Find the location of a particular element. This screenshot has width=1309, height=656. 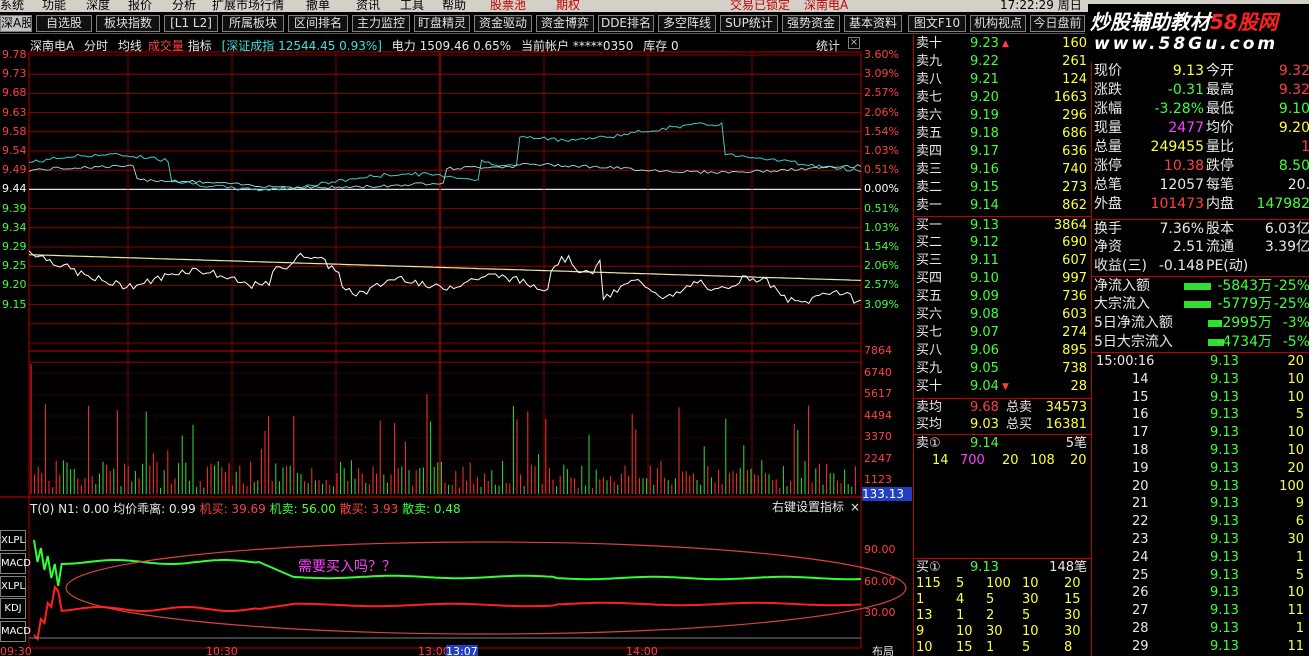

ind-button-macd-2: MACD is located at coordinates (15, 631).